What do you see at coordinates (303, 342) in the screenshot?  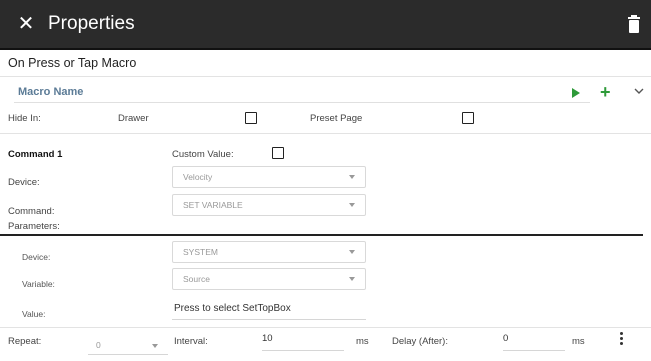 I see `interval-input: 10` at bounding box center [303, 342].